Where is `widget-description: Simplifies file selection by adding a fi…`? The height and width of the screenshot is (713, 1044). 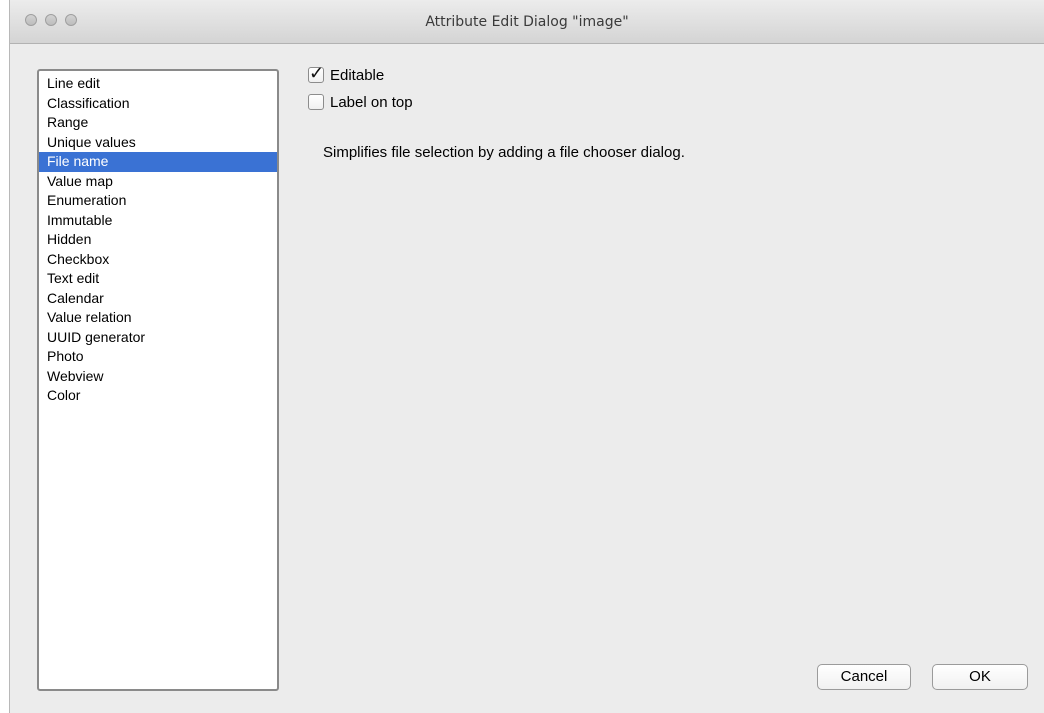 widget-description: Simplifies file selection by adding a fi… is located at coordinates (504, 152).